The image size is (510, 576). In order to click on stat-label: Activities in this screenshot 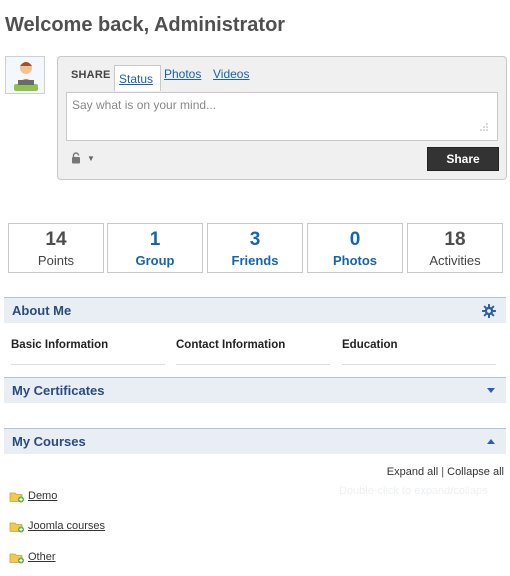, I will do `click(455, 260)`.